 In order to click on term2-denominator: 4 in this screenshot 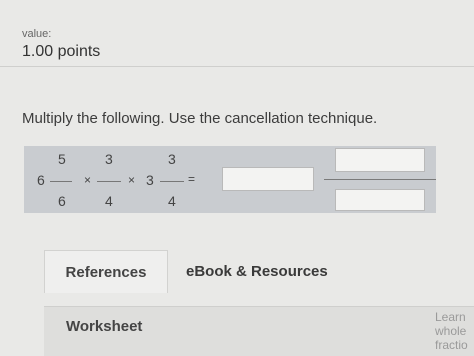, I will do `click(109, 201)`.